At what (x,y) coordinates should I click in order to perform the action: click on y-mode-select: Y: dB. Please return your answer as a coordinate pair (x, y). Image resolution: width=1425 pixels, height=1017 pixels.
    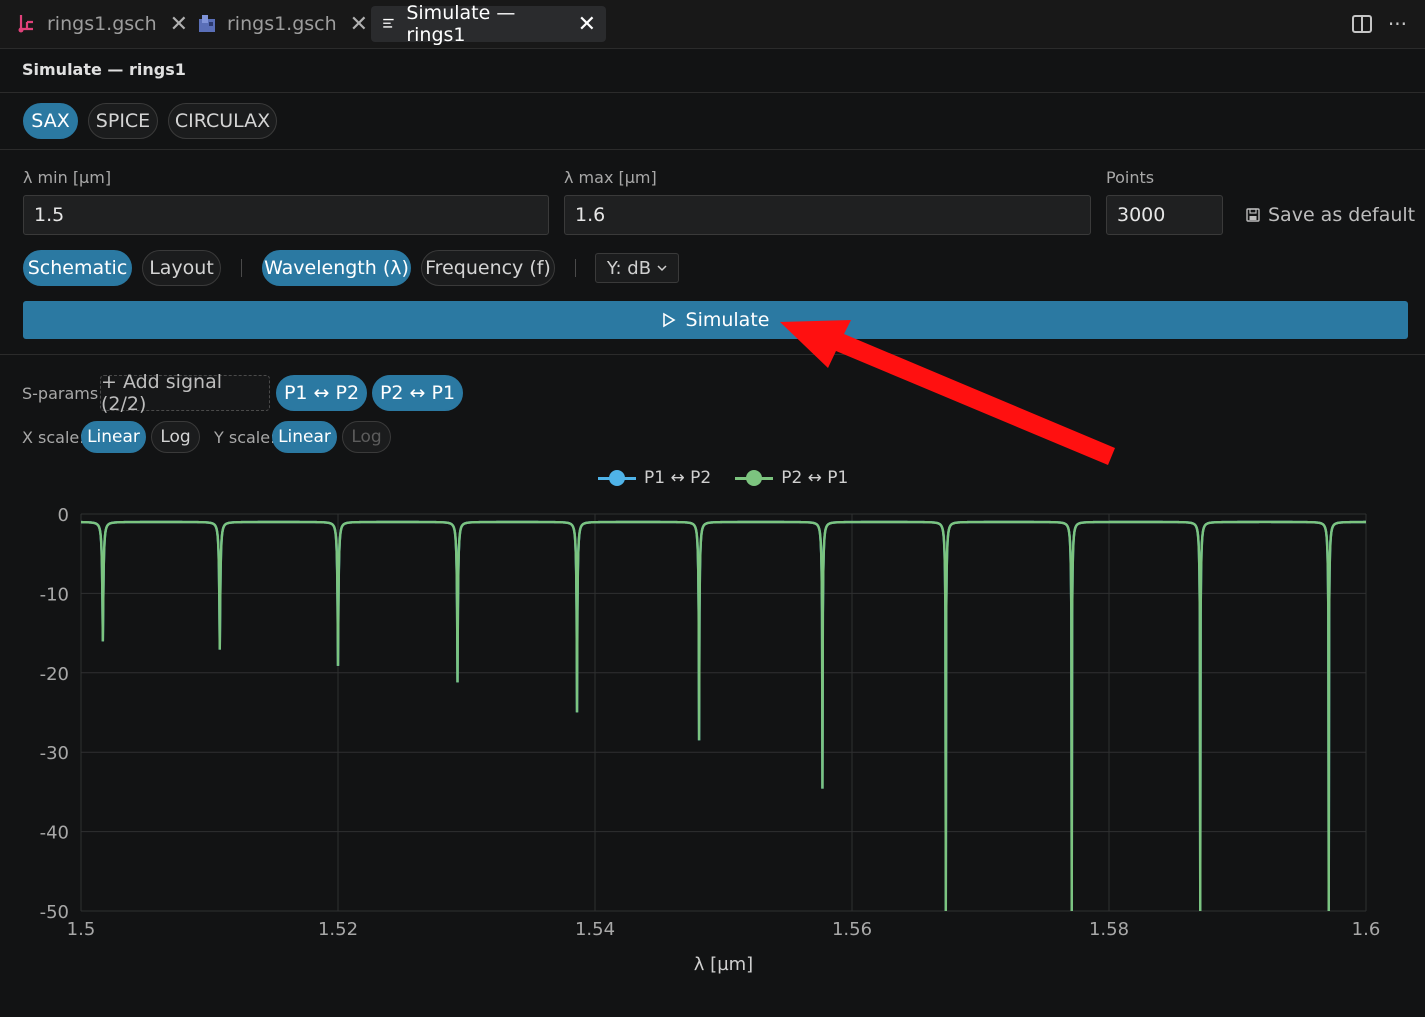
    Looking at the image, I should click on (637, 268).